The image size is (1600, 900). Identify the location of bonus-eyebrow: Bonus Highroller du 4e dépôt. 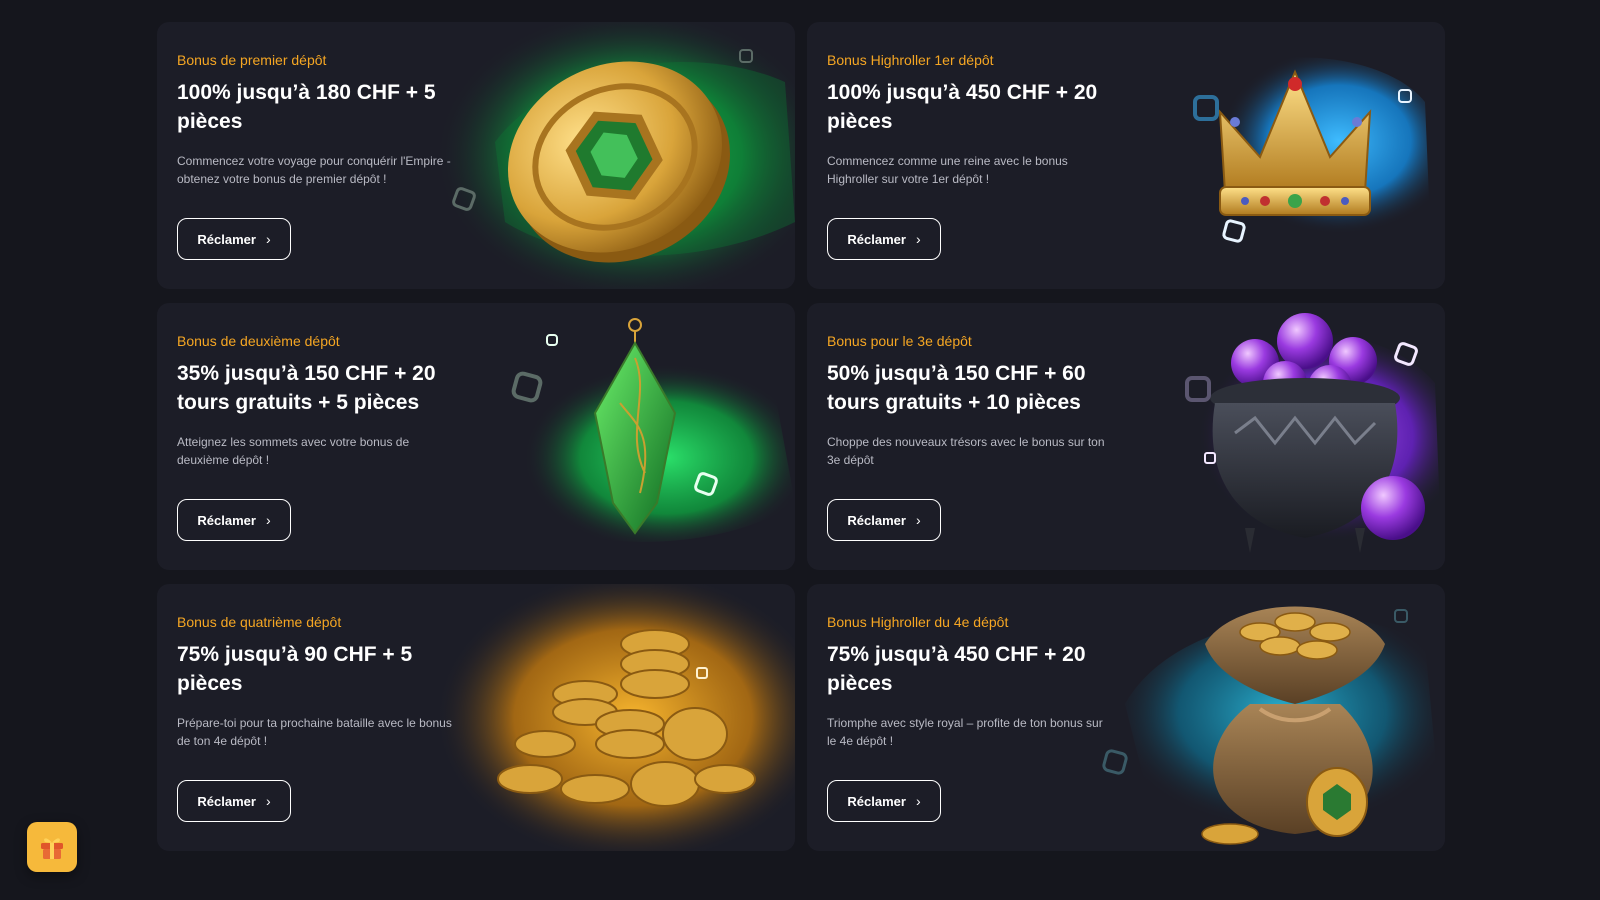
(918, 622).